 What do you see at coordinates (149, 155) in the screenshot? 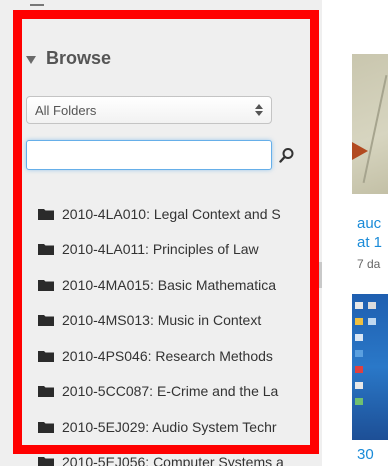
I see `search-input` at bounding box center [149, 155].